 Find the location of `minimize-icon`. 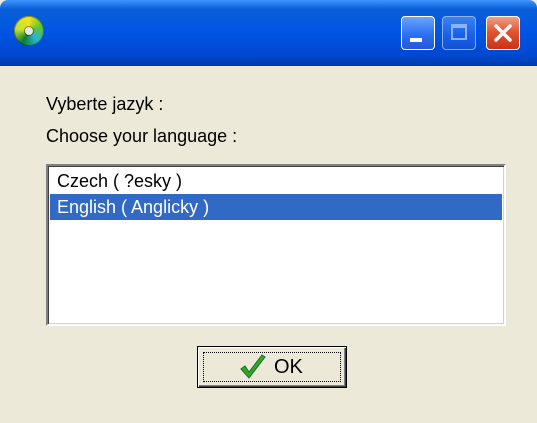

minimize-icon is located at coordinates (416, 40).